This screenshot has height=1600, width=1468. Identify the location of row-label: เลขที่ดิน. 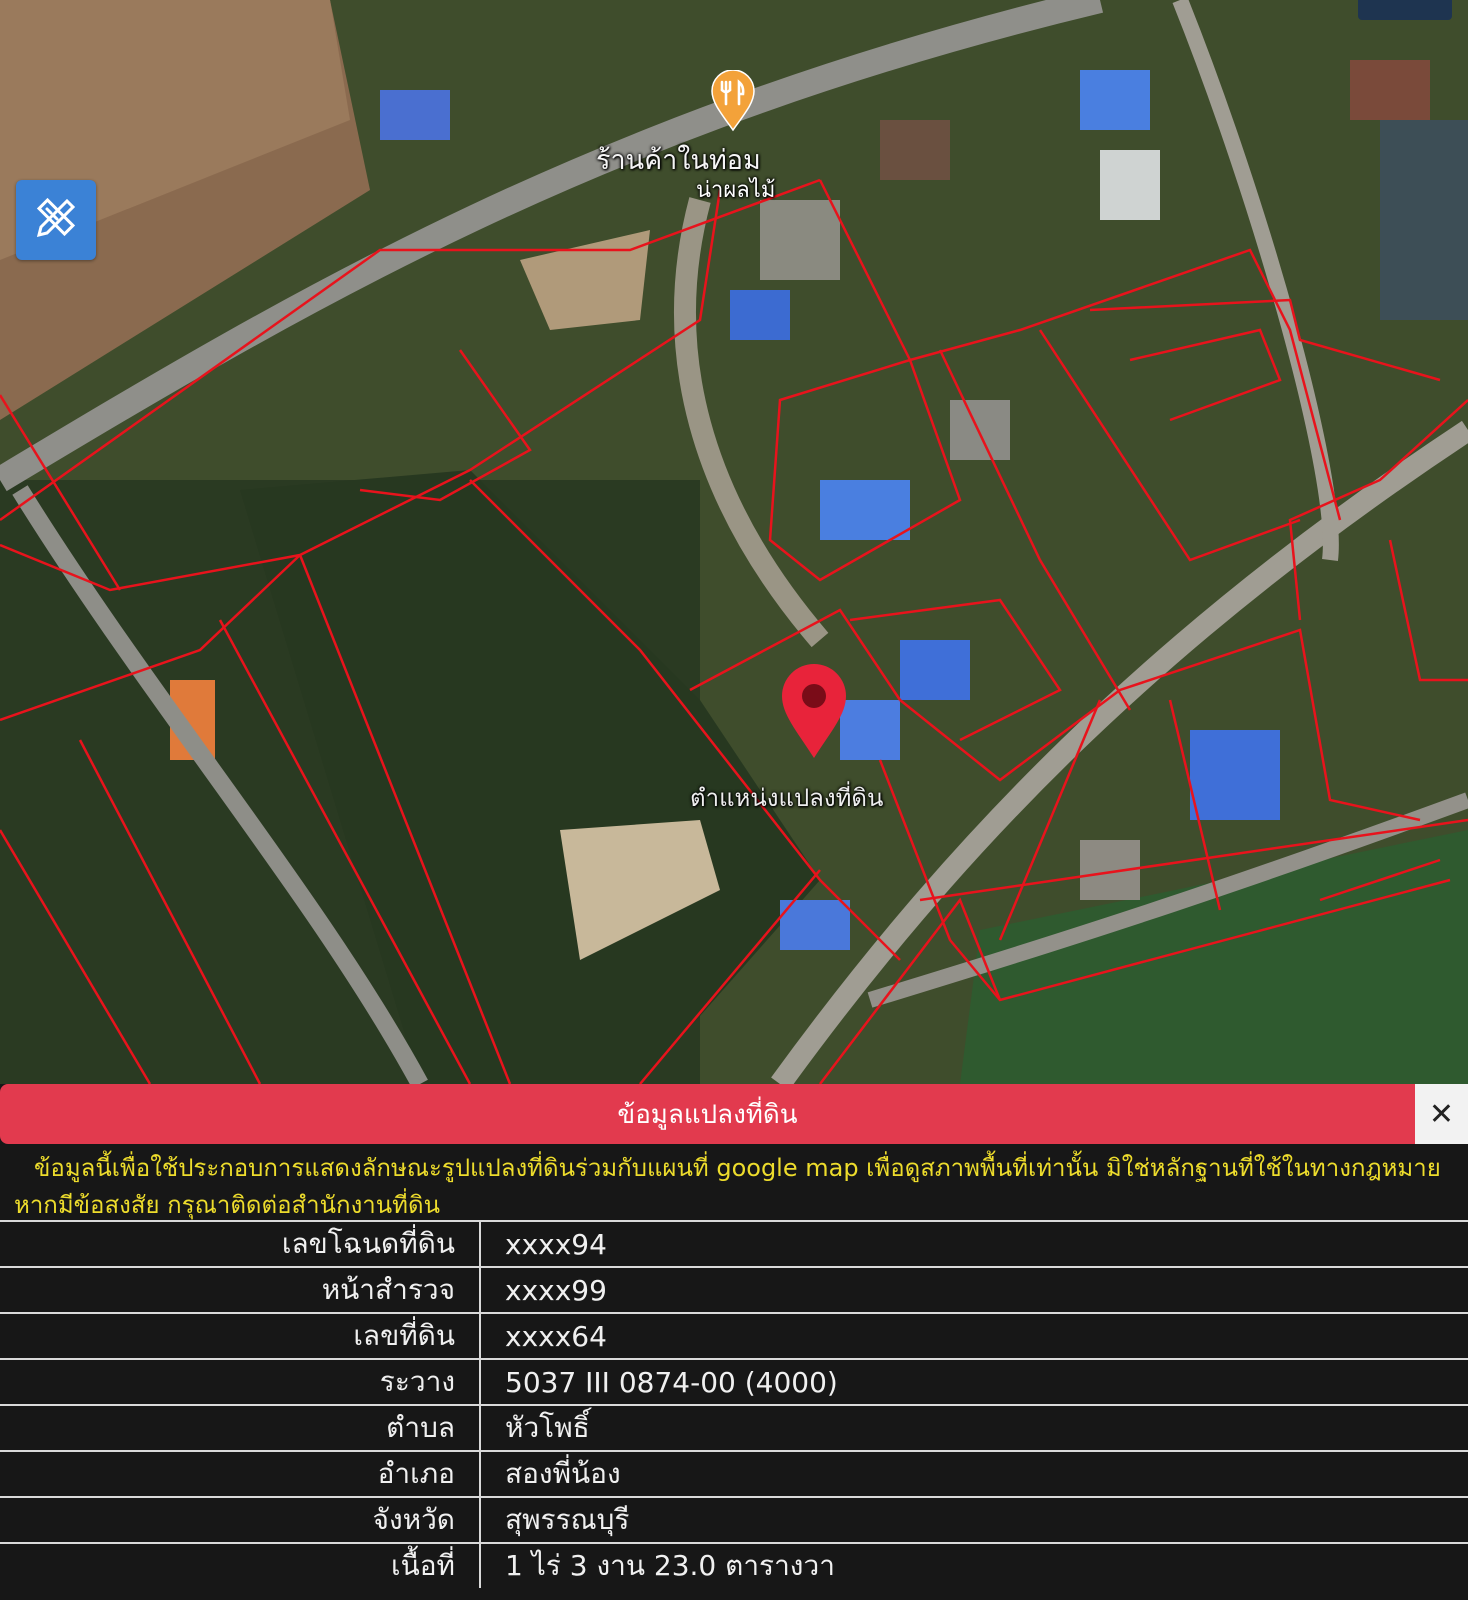
(240, 1335).